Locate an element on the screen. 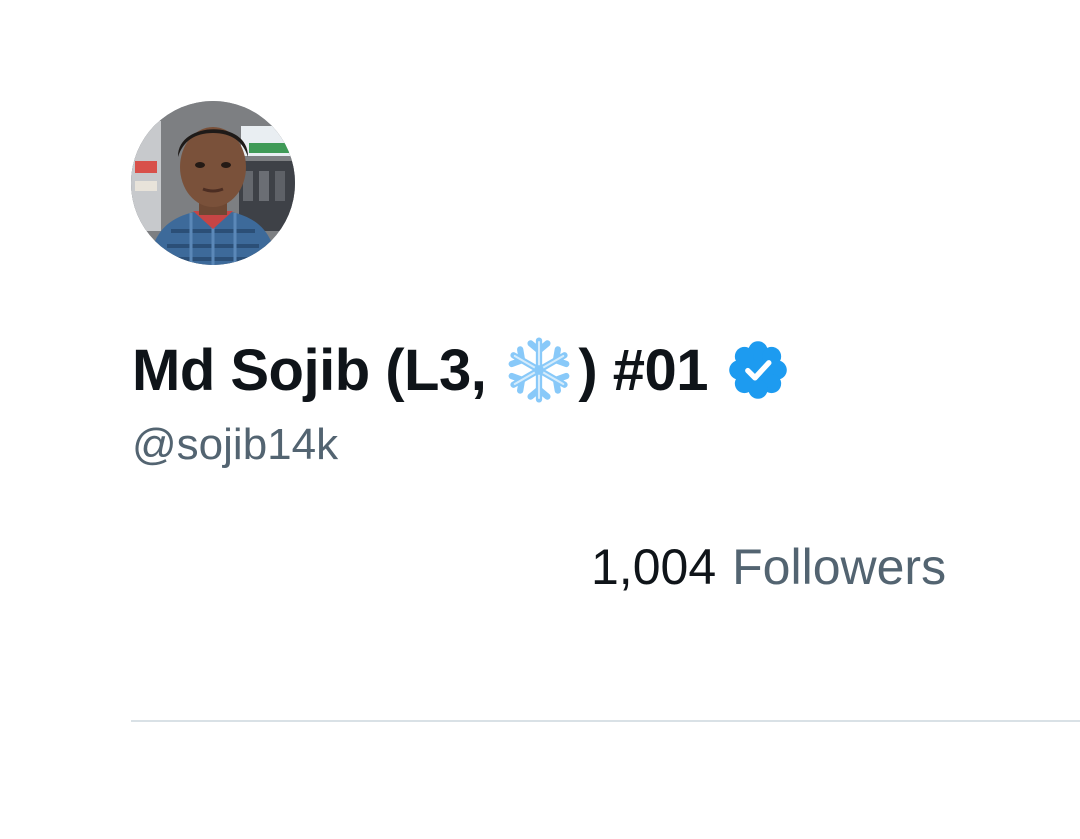  avatar-photo is located at coordinates (213, 183).